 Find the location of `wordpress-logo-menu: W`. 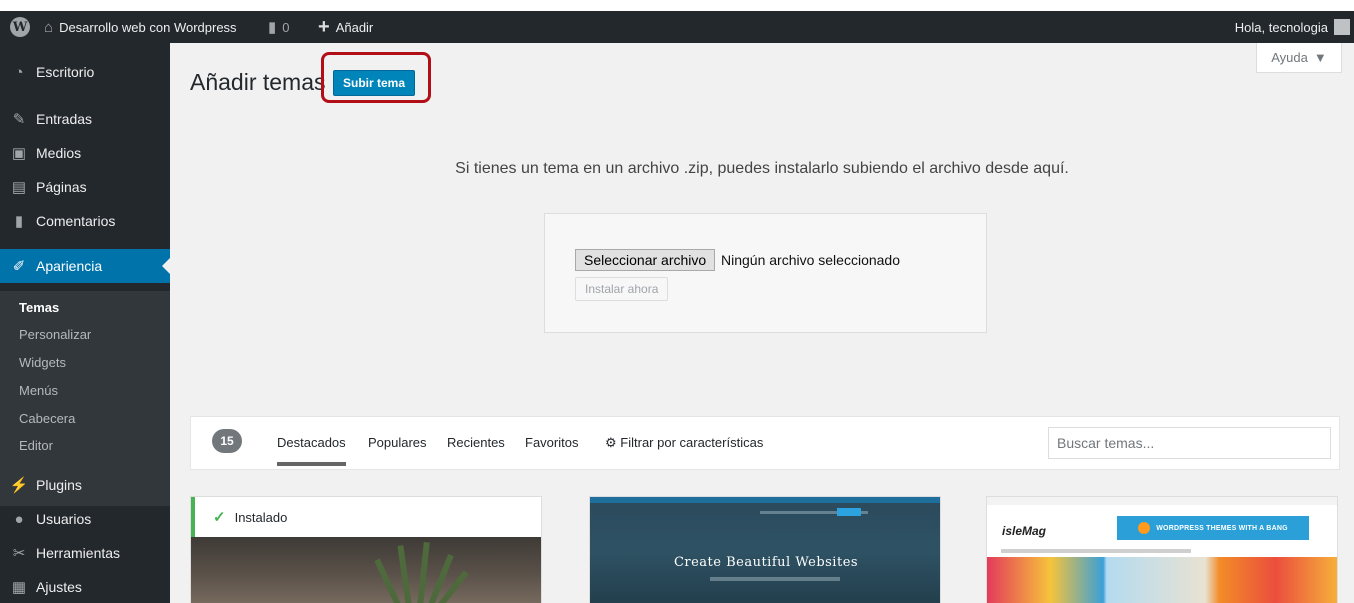

wordpress-logo-menu: W is located at coordinates (20, 27).